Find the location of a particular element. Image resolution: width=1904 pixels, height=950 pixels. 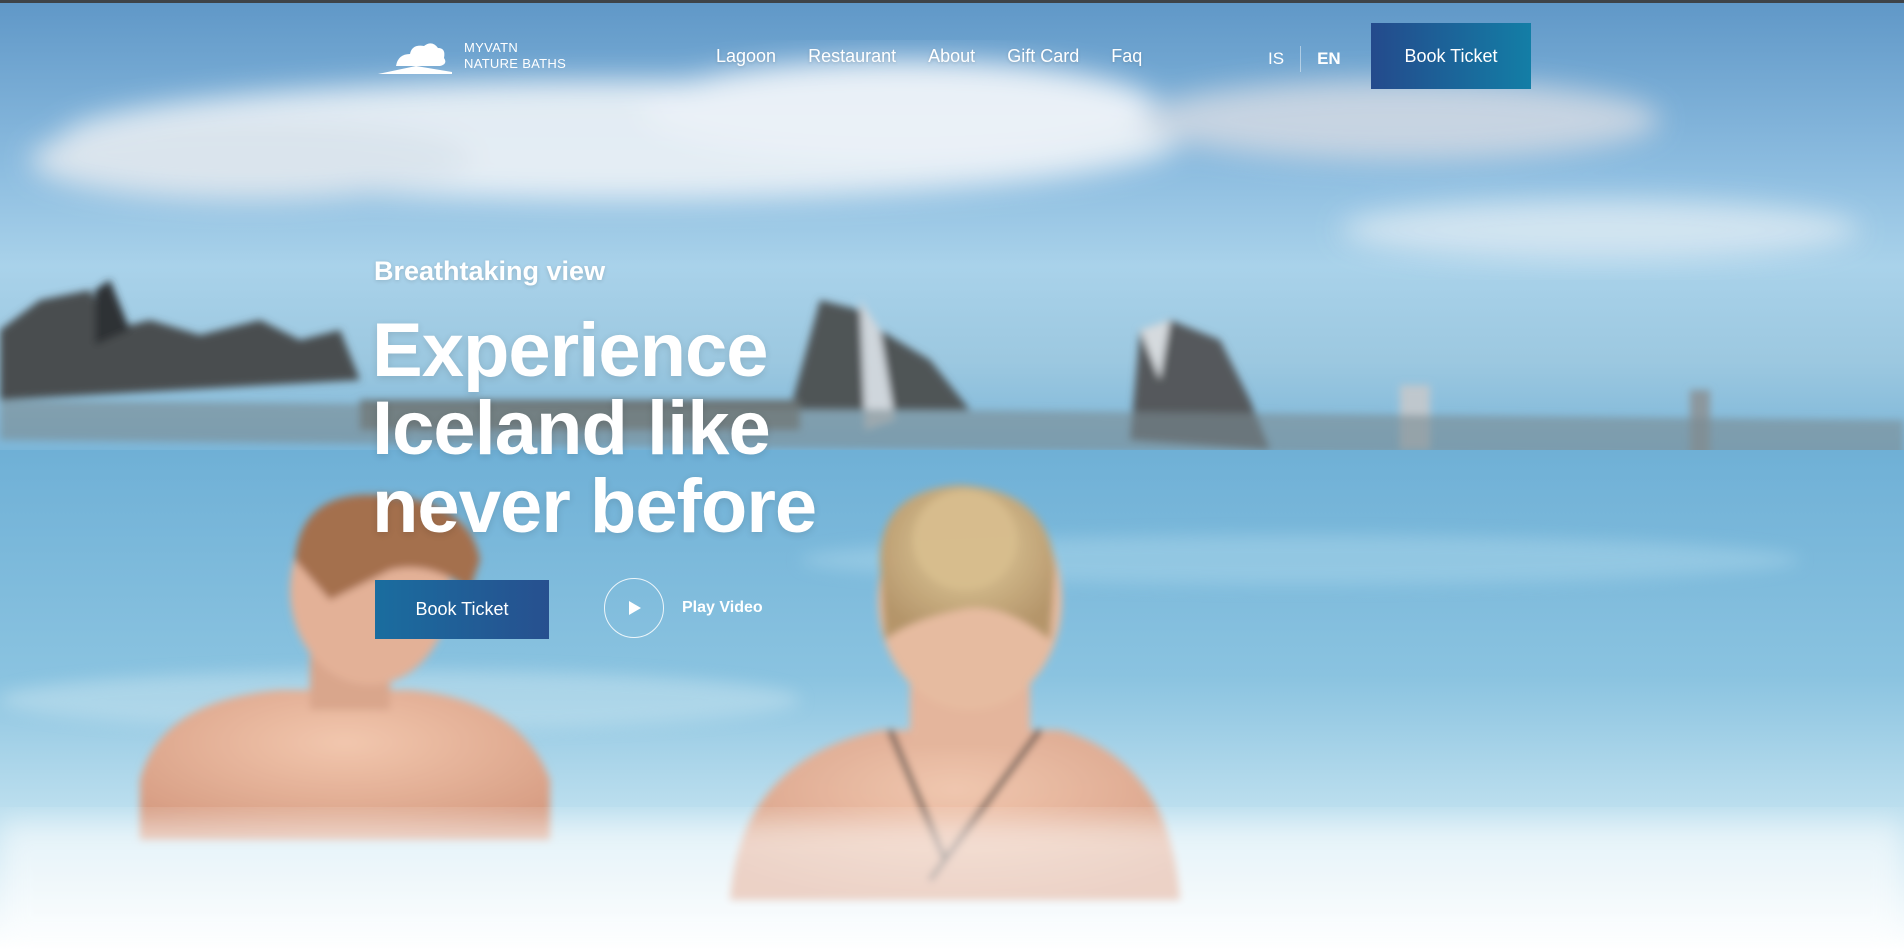

play-icon is located at coordinates (635, 608).